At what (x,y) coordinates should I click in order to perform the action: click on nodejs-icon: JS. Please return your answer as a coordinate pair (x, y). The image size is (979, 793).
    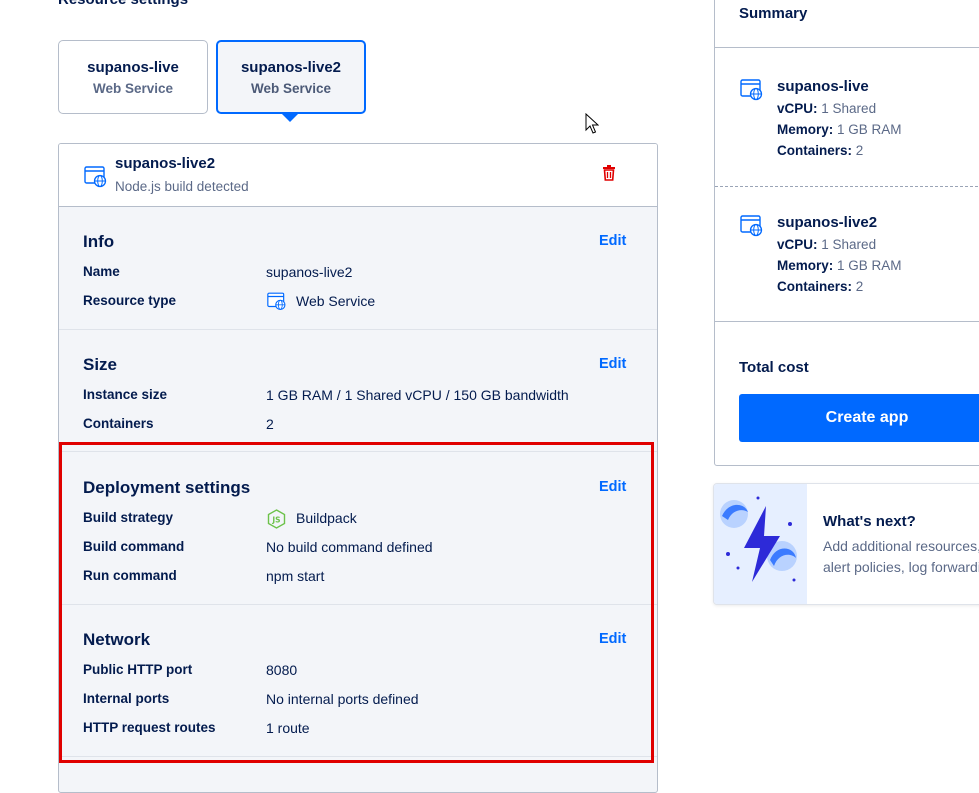
    Looking at the image, I should click on (276, 521).